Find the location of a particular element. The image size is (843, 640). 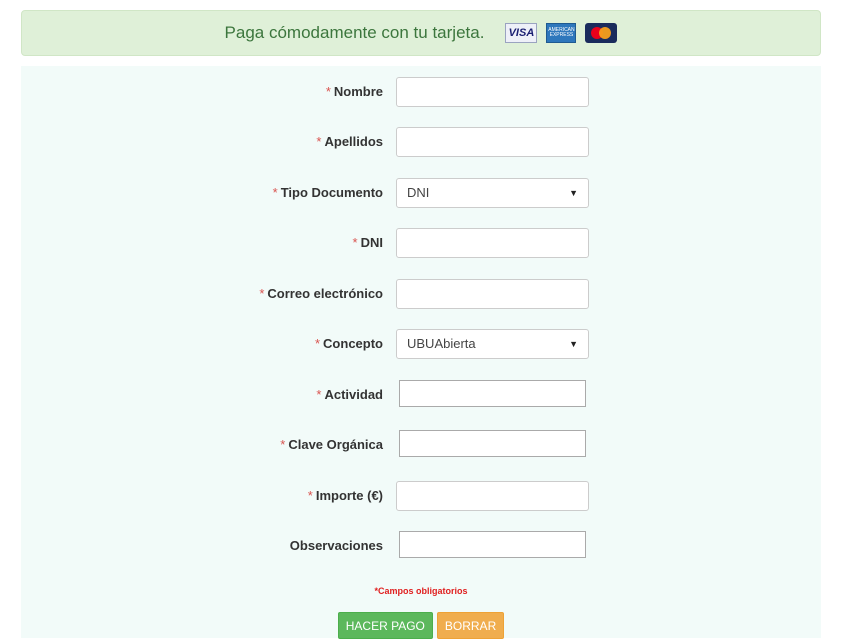

label-text: Tipo Documento is located at coordinates (331, 192).